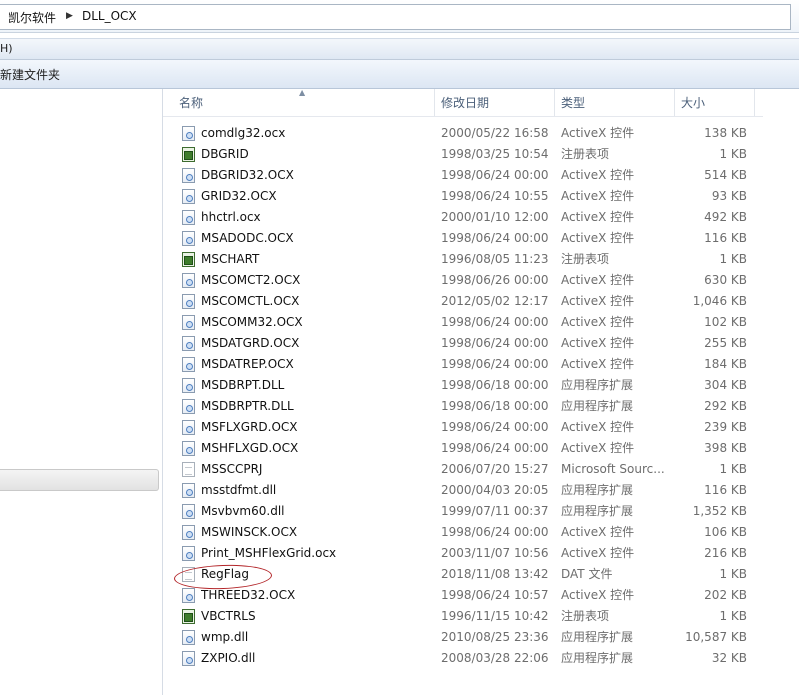 This screenshot has height=695, width=799. What do you see at coordinates (463, 259) in the screenshot?
I see `file-row: MSCHART 1996/08/05 11:23 注册表项 1 KB` at bounding box center [463, 259].